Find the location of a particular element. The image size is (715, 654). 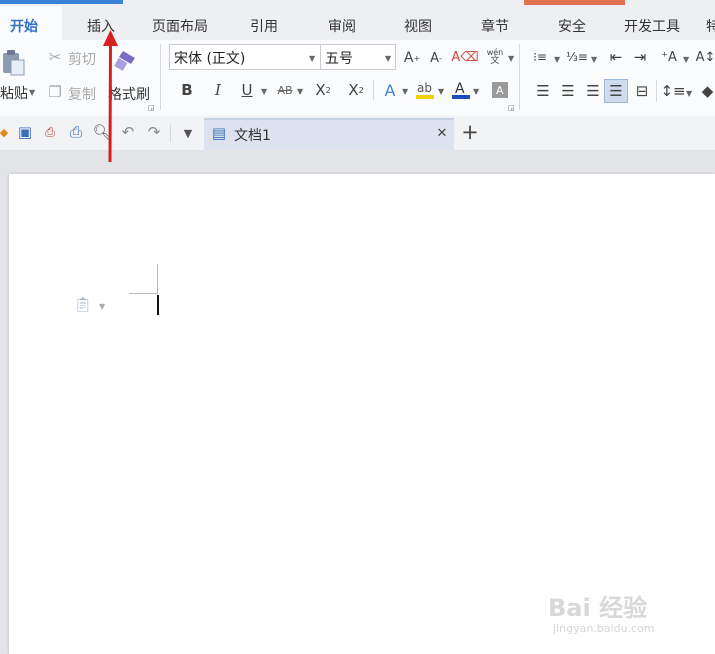

close-tab-icon: ✕ is located at coordinates (442, 133).